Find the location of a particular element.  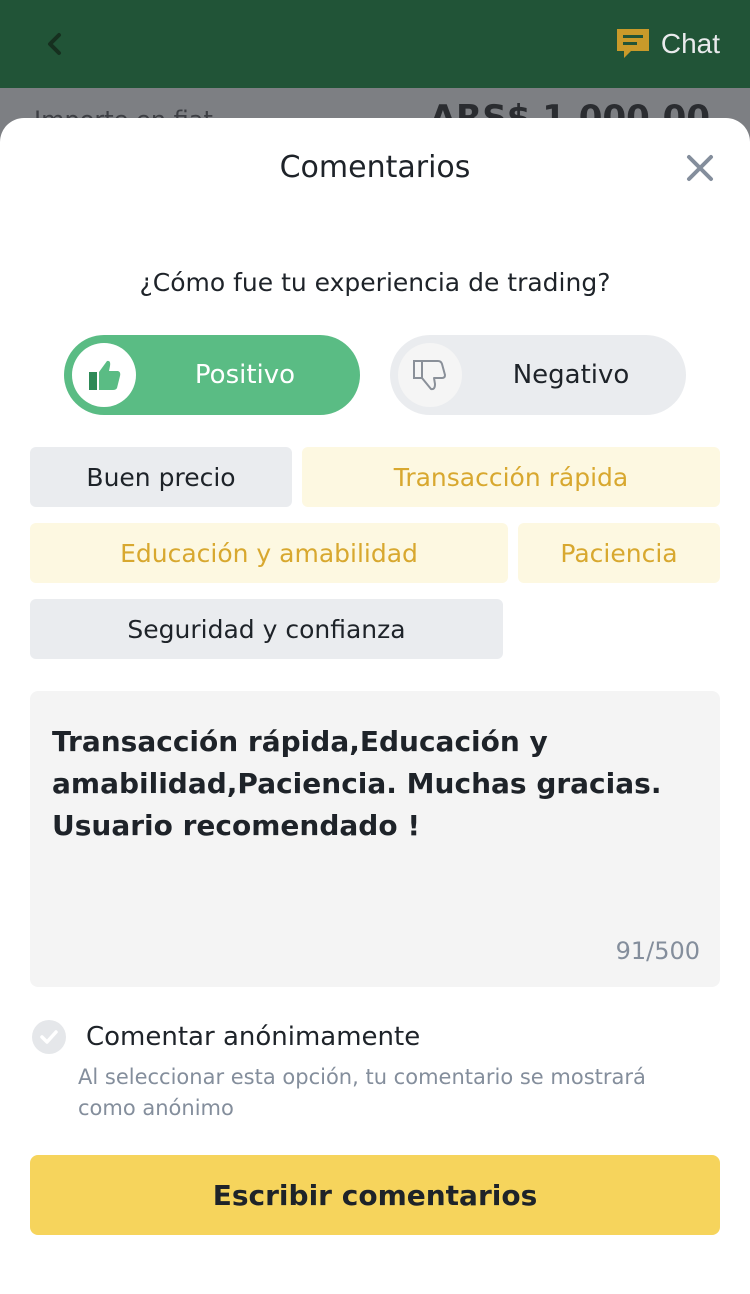

tag-good-price: Buen precio is located at coordinates (161, 477).